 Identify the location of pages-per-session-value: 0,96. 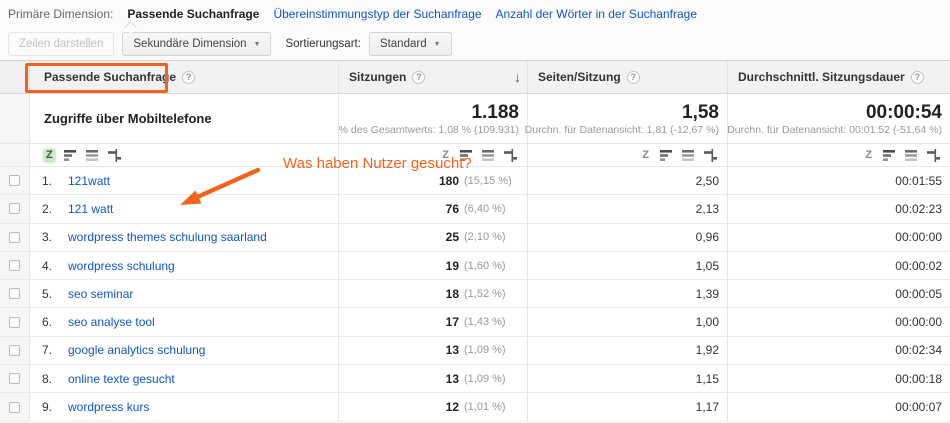
(707, 237).